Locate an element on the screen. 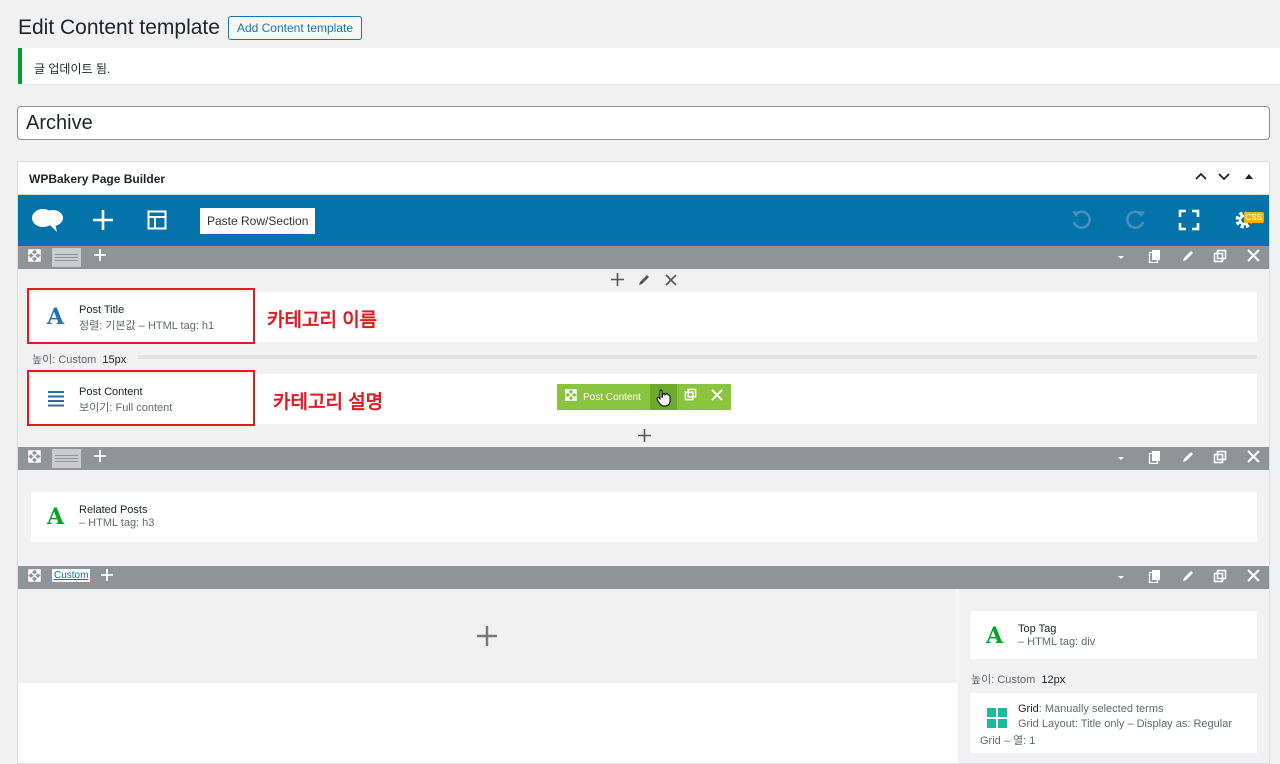 Image resolution: width=1280 pixels, height=764 pixels. settings-gear-icon: CSS is located at coordinates (1250, 220).